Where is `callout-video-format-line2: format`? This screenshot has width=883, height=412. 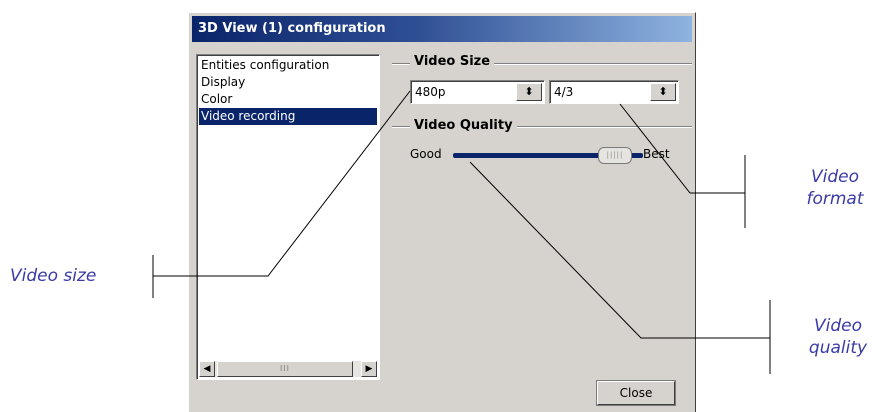
callout-video-format-line2: format is located at coordinates (835, 199).